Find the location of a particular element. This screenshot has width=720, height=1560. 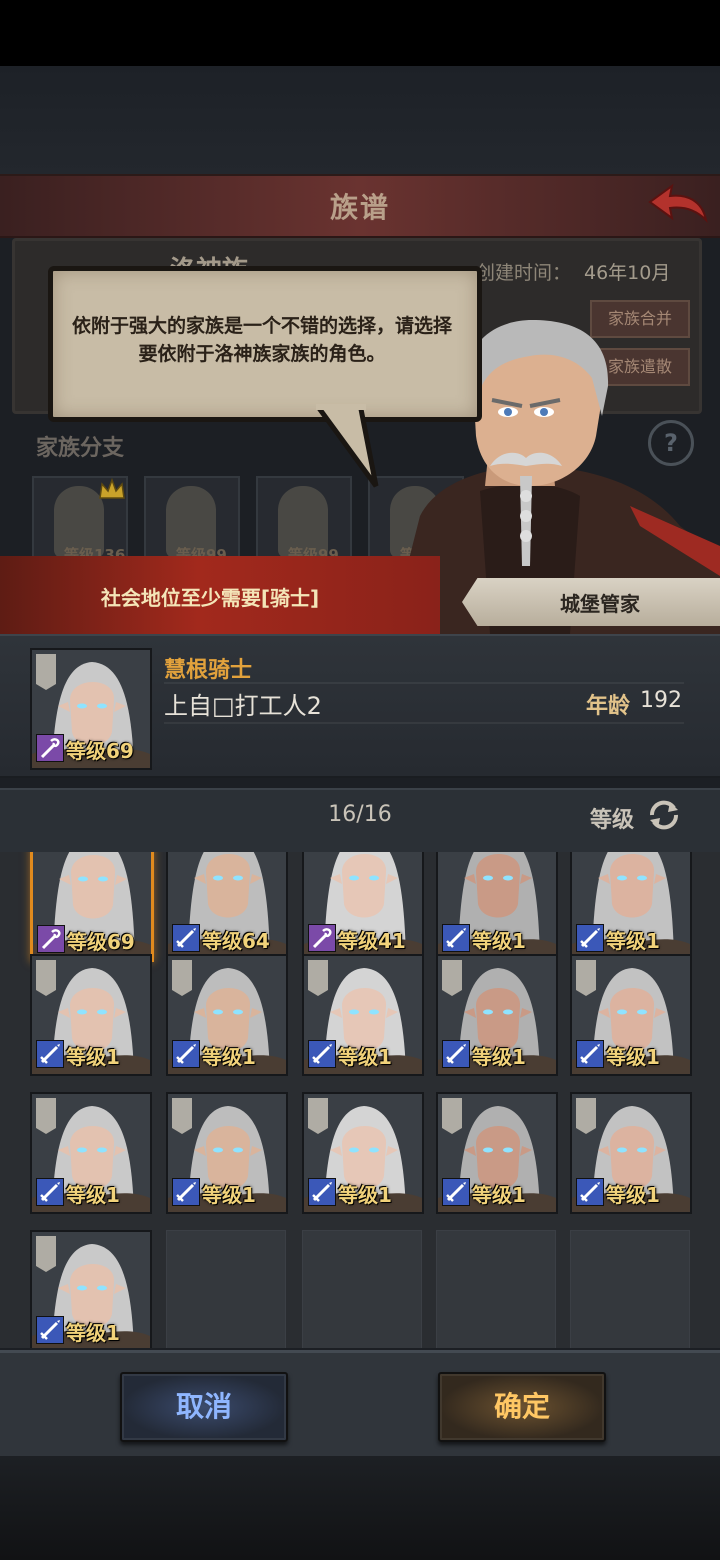

bottom-backdrop is located at coordinates (360, 1508).